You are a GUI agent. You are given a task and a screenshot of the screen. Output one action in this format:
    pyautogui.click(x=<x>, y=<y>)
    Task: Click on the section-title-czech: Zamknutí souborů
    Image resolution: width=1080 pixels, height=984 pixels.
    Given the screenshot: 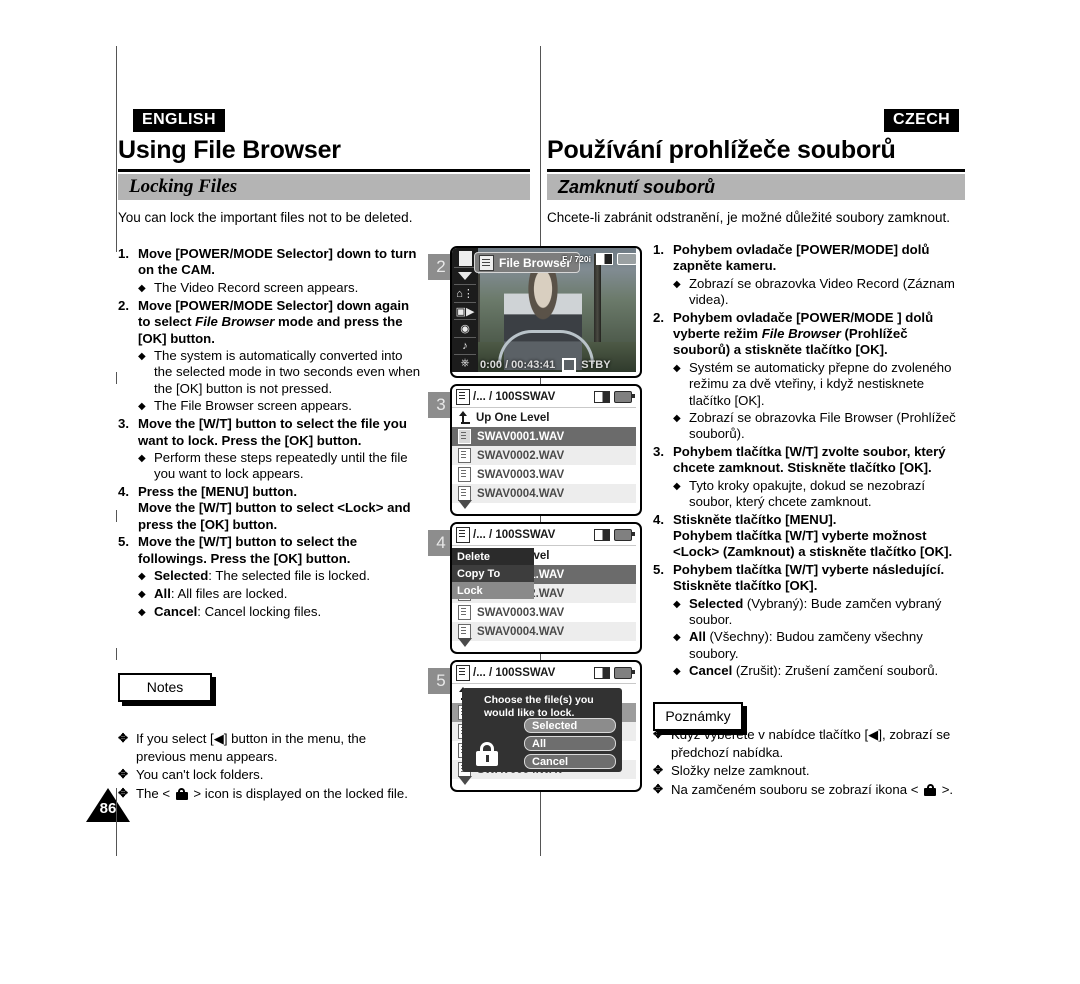 What is the action you would take?
    pyautogui.click(x=636, y=187)
    